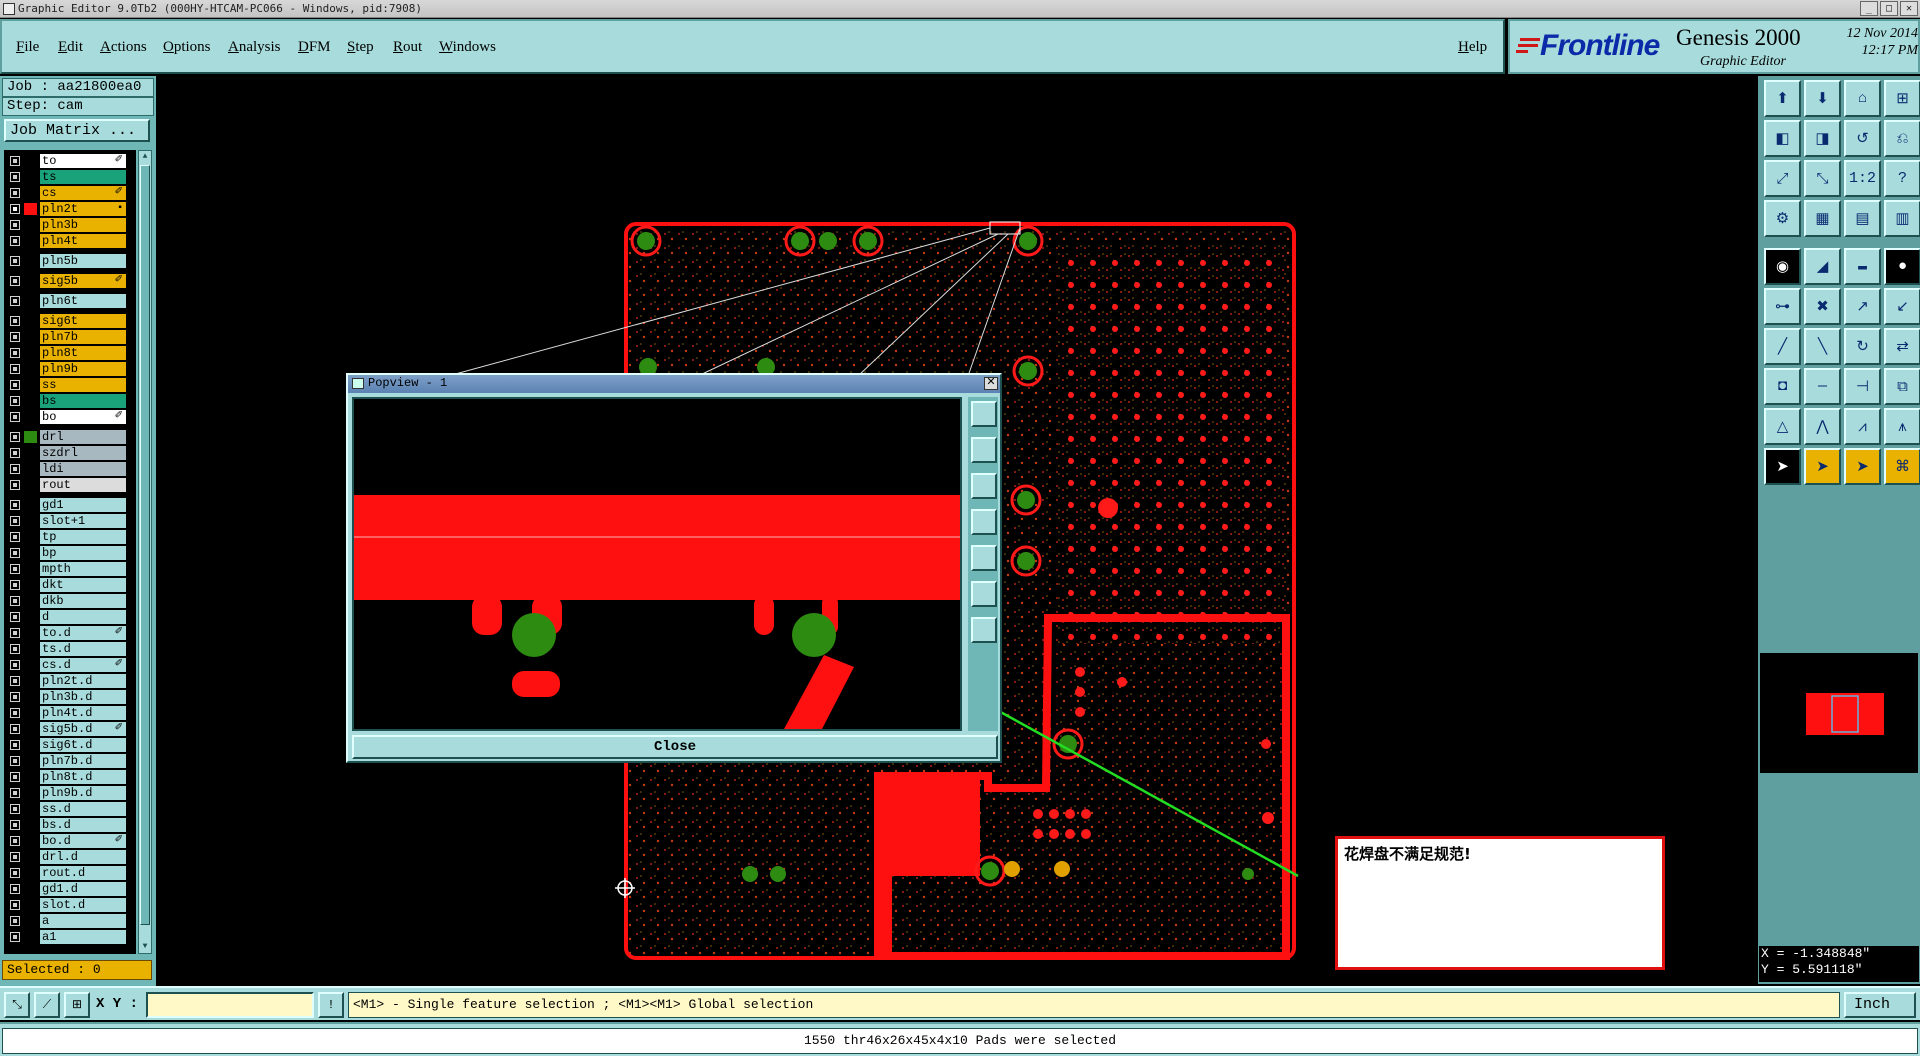  I want to click on menu-dfm: DFM, so click(314, 47).